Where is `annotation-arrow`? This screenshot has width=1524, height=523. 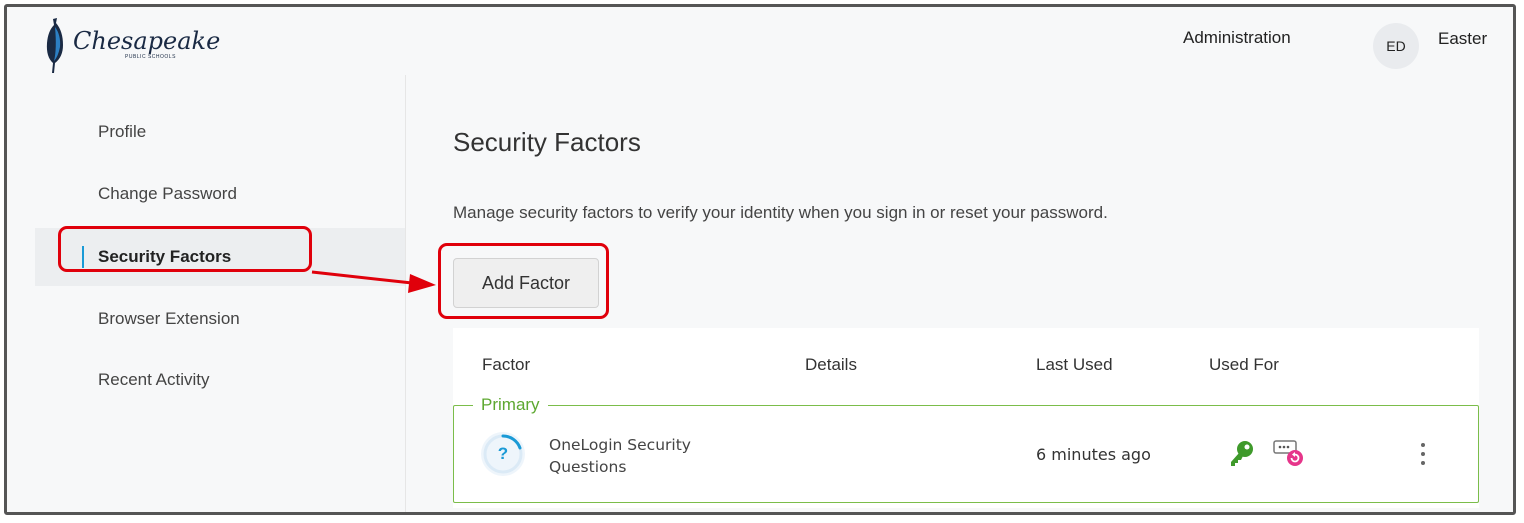
annotation-arrow is located at coordinates (373, 281).